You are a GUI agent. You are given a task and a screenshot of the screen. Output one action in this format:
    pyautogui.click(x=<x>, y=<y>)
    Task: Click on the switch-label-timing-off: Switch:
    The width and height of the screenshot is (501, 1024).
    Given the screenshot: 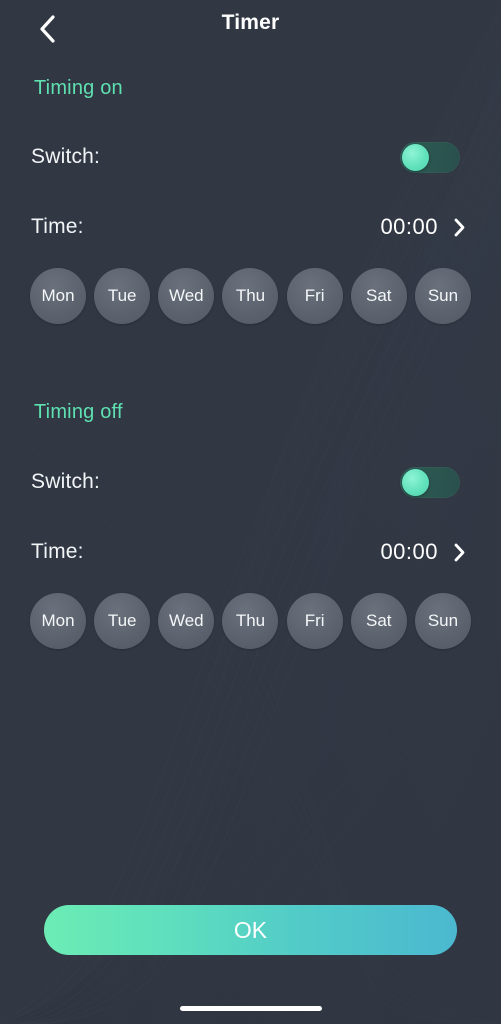 What is the action you would take?
    pyautogui.click(x=66, y=481)
    